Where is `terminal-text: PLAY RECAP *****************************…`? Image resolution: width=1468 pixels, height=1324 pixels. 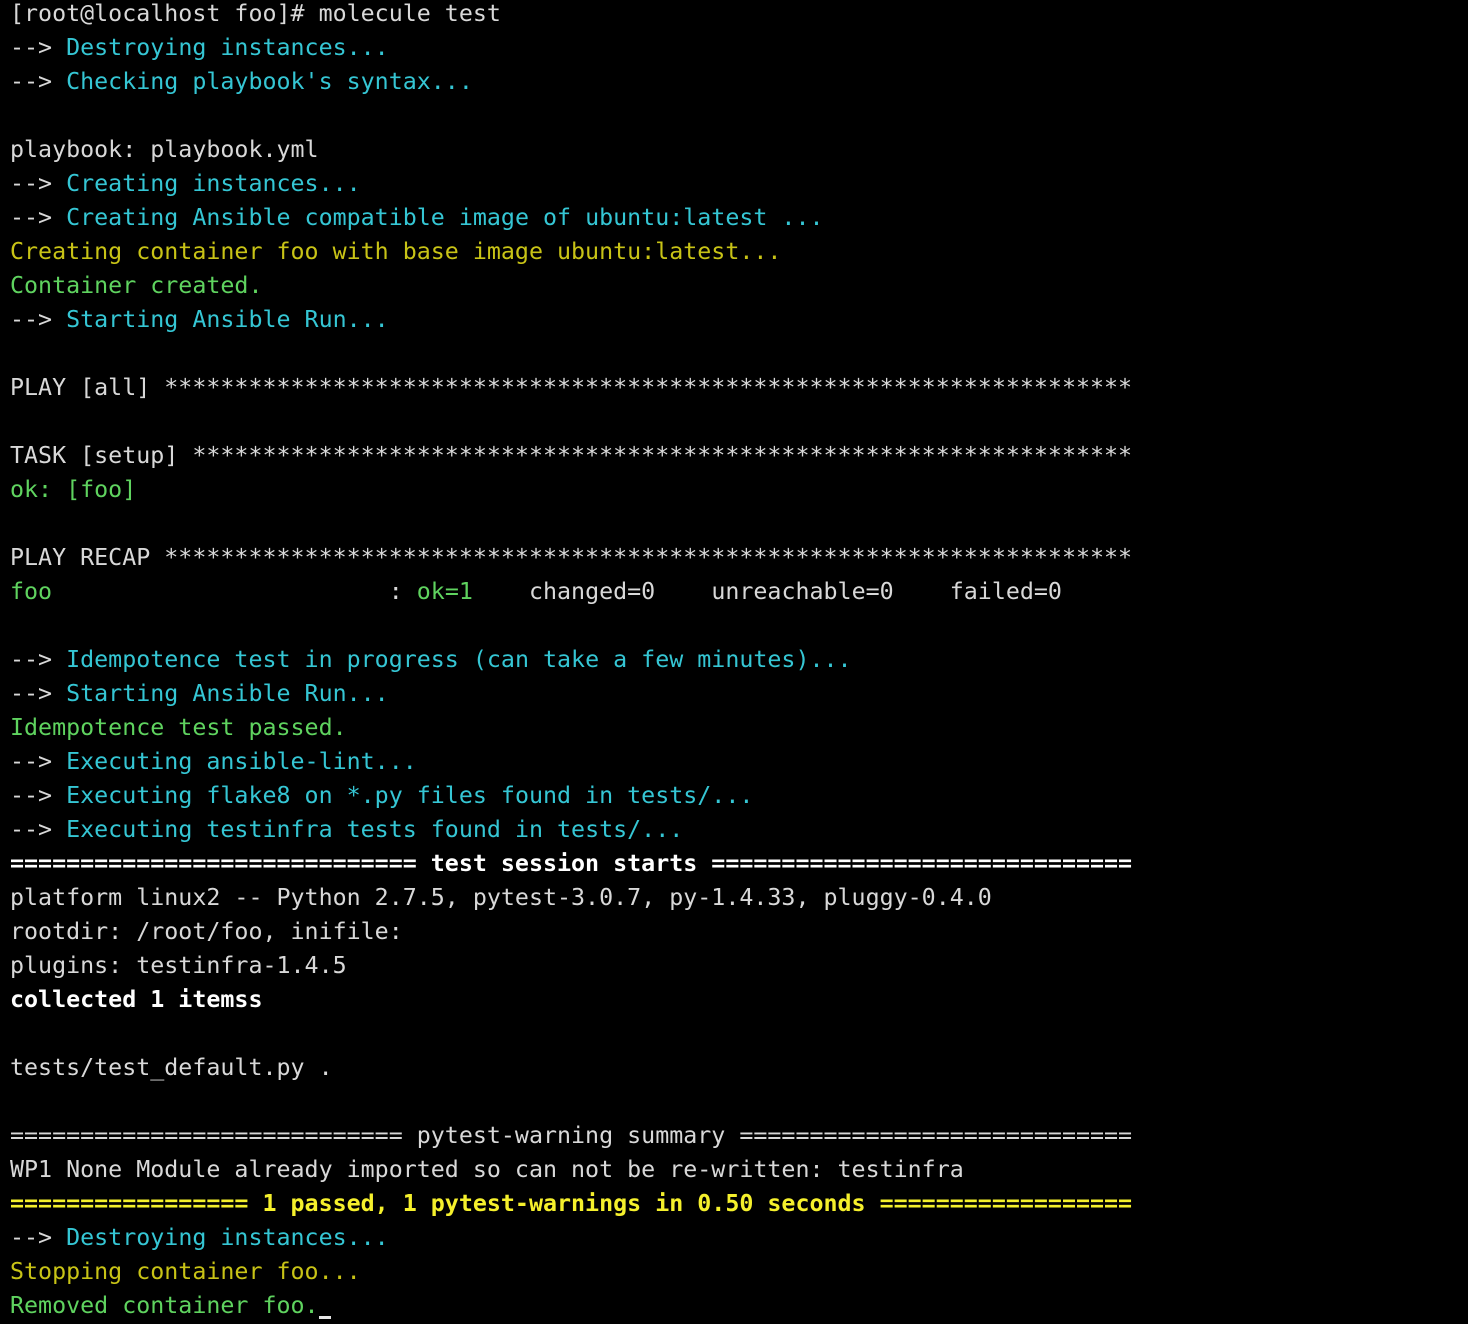
terminal-text: PLAY RECAP *****************************… is located at coordinates (571, 557).